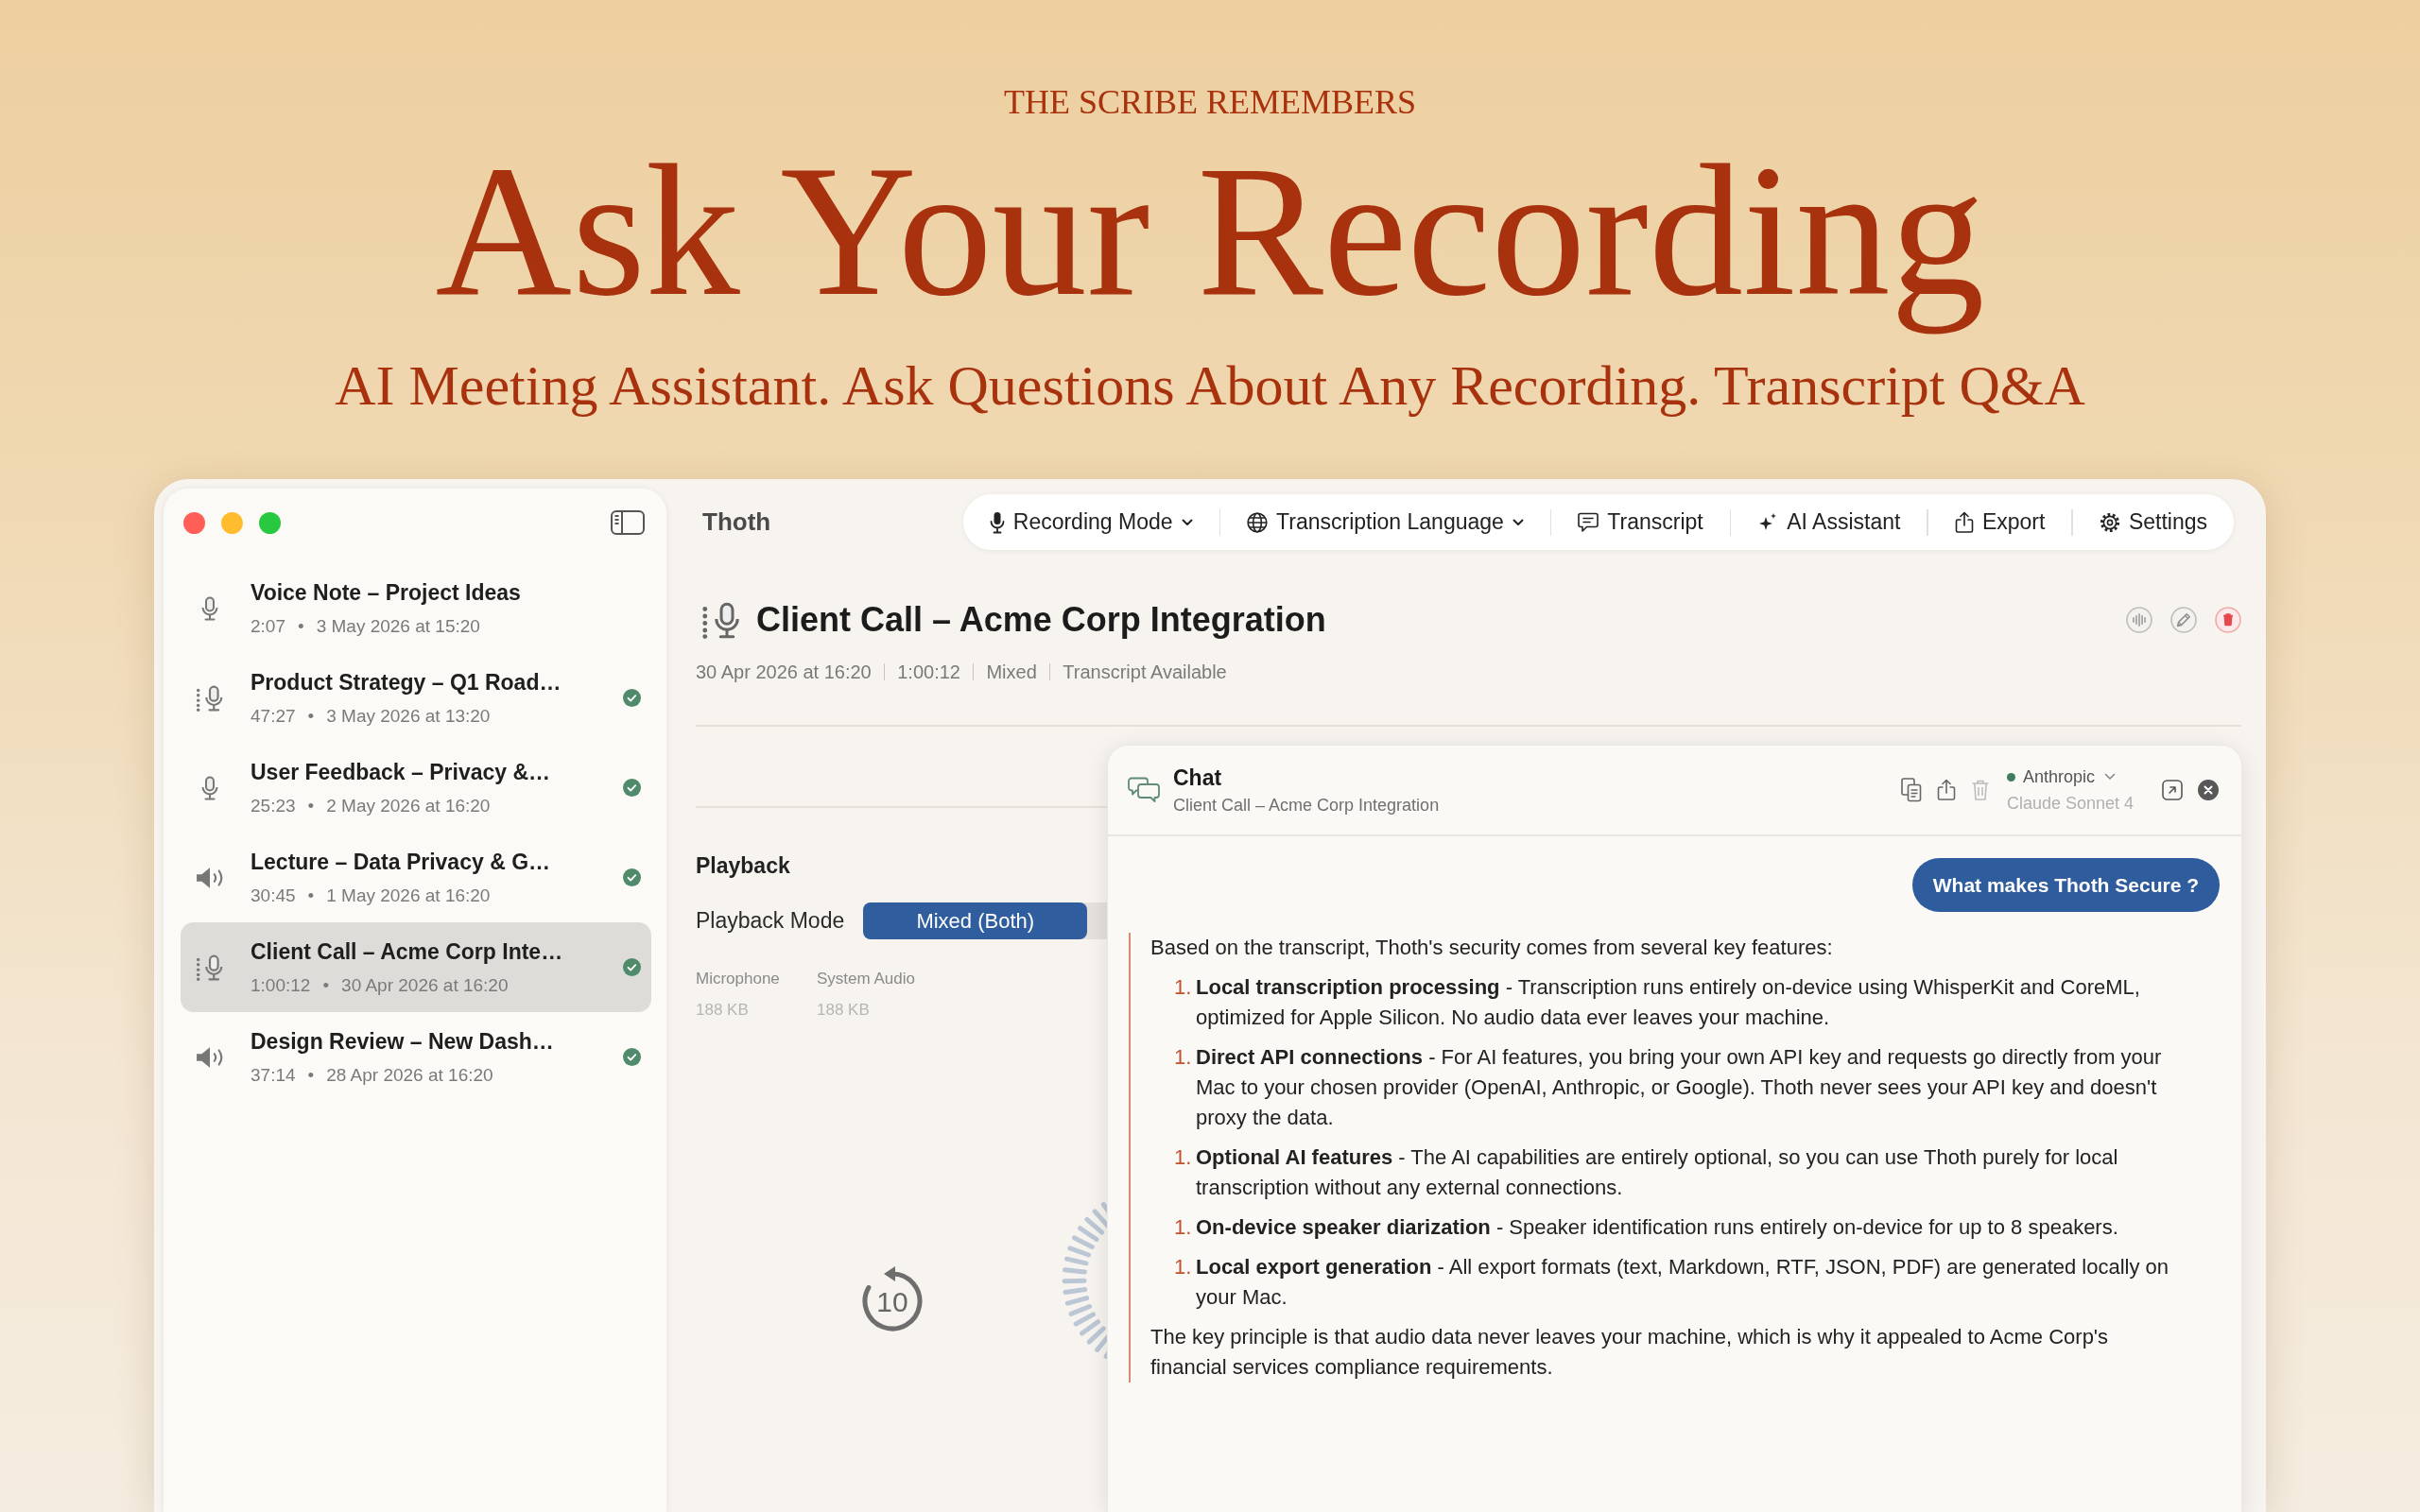 Image resolution: width=2420 pixels, height=1512 pixels. I want to click on recording-date: 28 Apr 2026 at 16:20, so click(409, 1075).